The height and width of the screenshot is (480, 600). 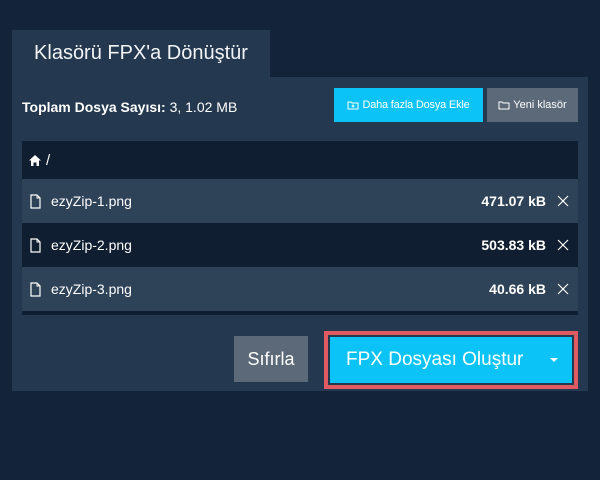 I want to click on file-name: ezyZip-2.png, so click(x=91, y=245).